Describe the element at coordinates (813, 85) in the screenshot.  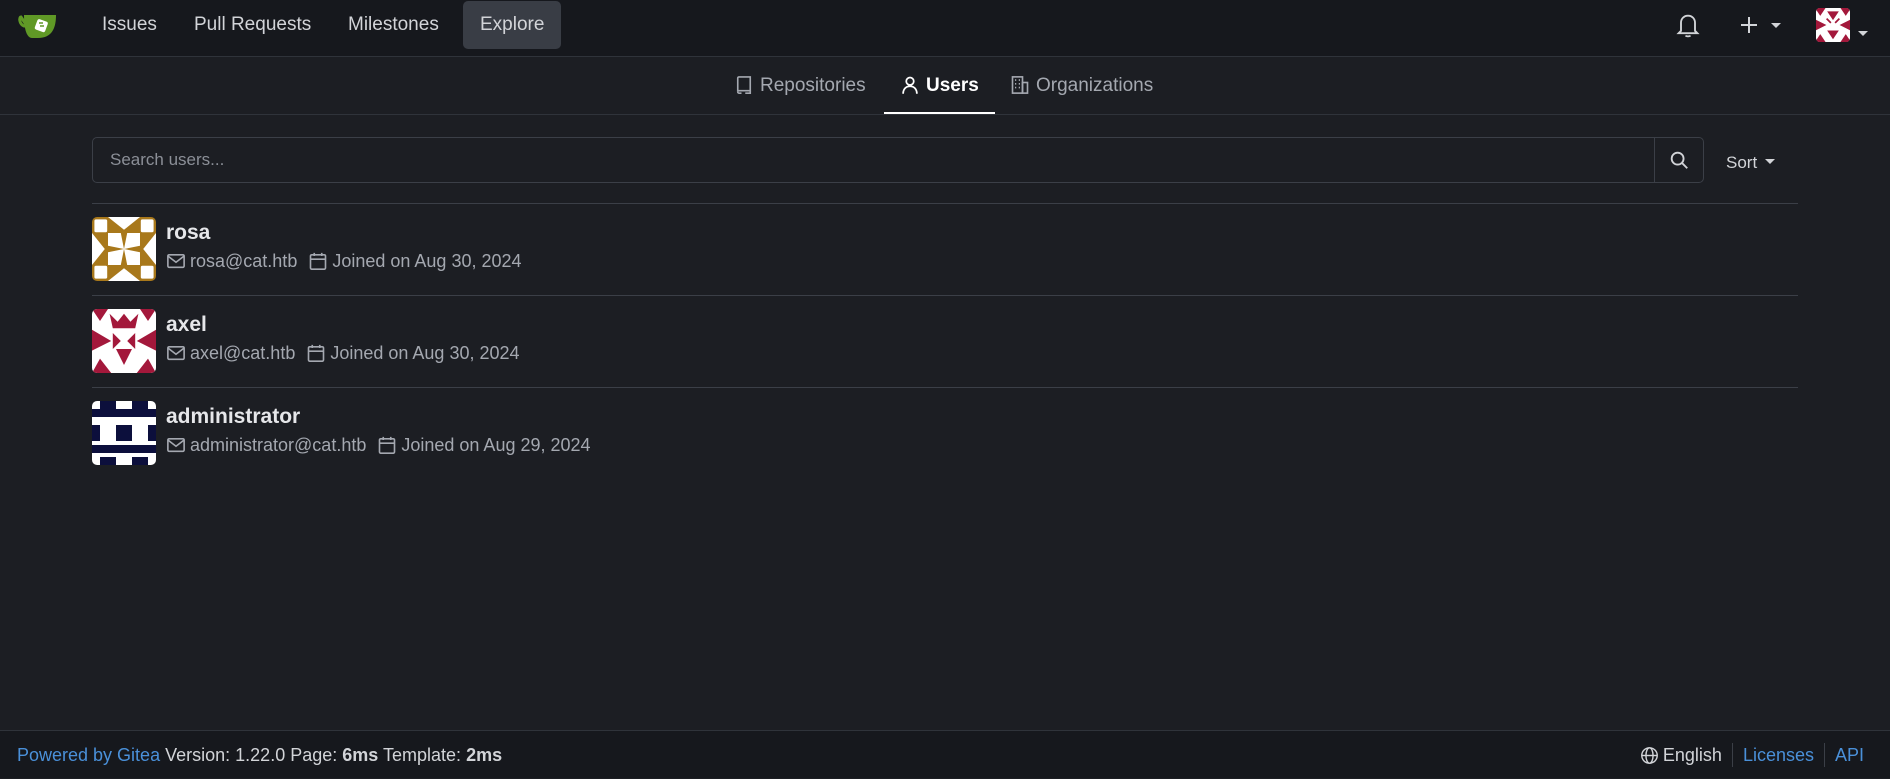
I see `tab-repositories-label: Repositories` at that location.